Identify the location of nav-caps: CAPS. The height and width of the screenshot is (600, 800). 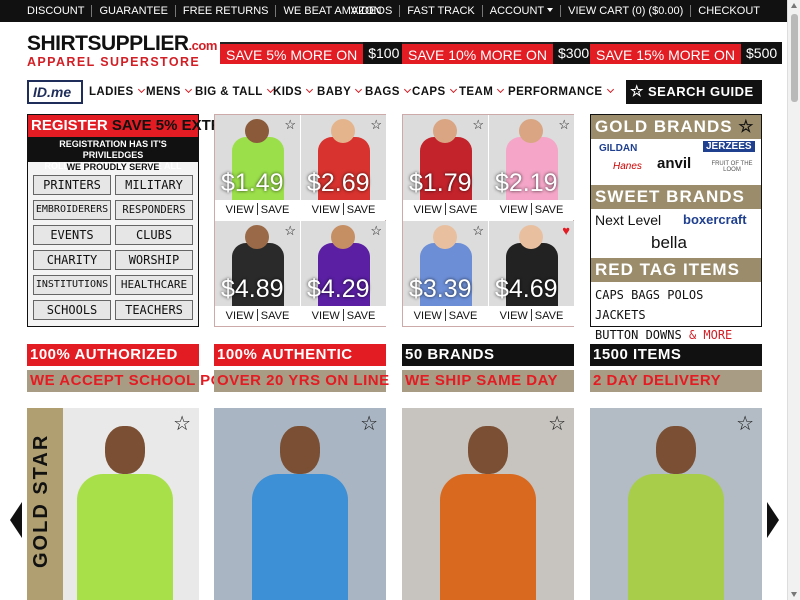
(434, 92).